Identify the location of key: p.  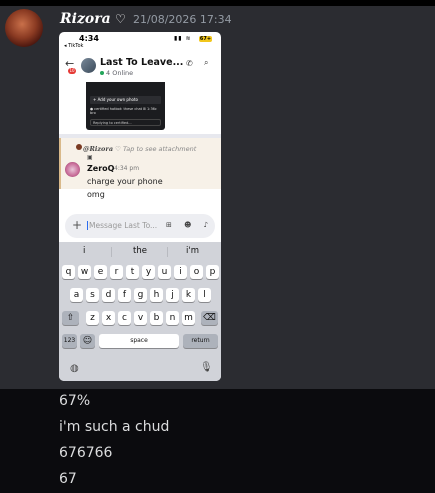
(212, 272).